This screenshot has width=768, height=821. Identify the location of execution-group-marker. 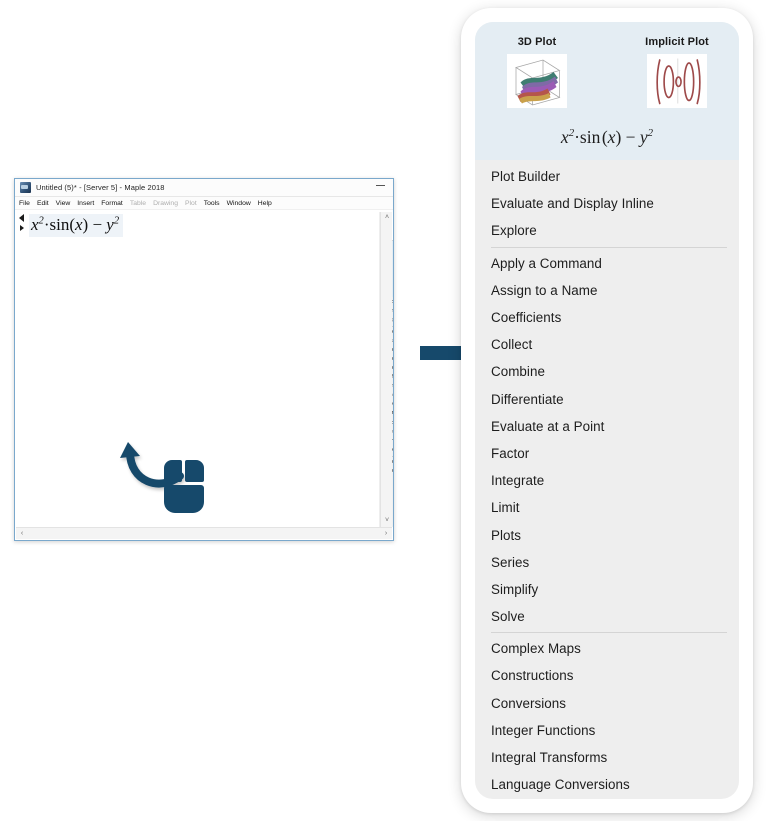
(22, 226).